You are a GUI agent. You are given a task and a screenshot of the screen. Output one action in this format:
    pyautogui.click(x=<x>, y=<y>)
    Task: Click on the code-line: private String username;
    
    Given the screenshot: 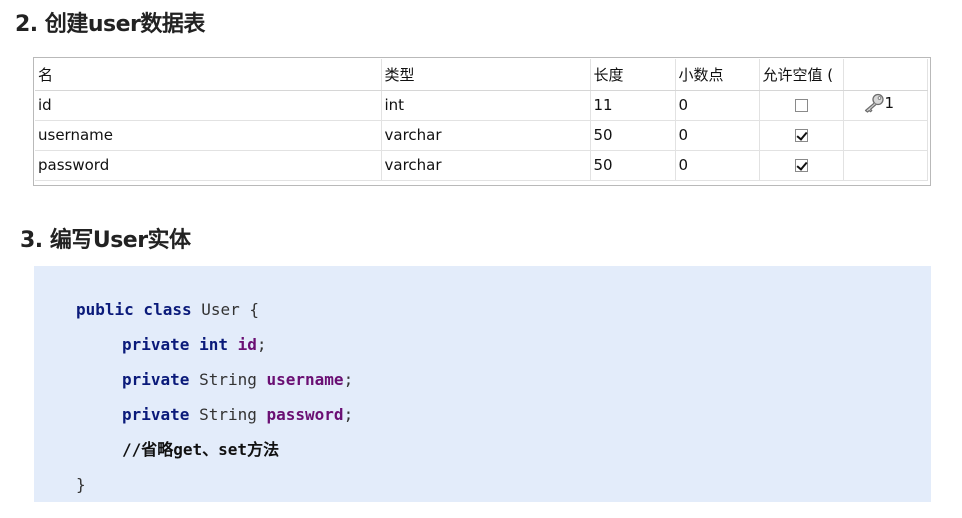 What is the action you would take?
    pyautogui.click(x=214, y=379)
    